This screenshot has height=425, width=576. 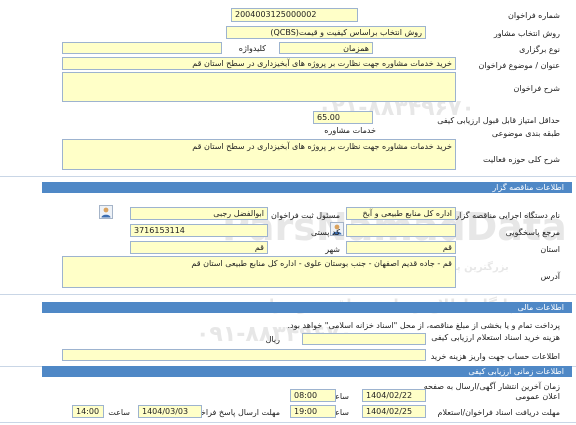 What do you see at coordinates (539, 49) in the screenshot?
I see `type-label: نوع برگزاری` at bounding box center [539, 49].